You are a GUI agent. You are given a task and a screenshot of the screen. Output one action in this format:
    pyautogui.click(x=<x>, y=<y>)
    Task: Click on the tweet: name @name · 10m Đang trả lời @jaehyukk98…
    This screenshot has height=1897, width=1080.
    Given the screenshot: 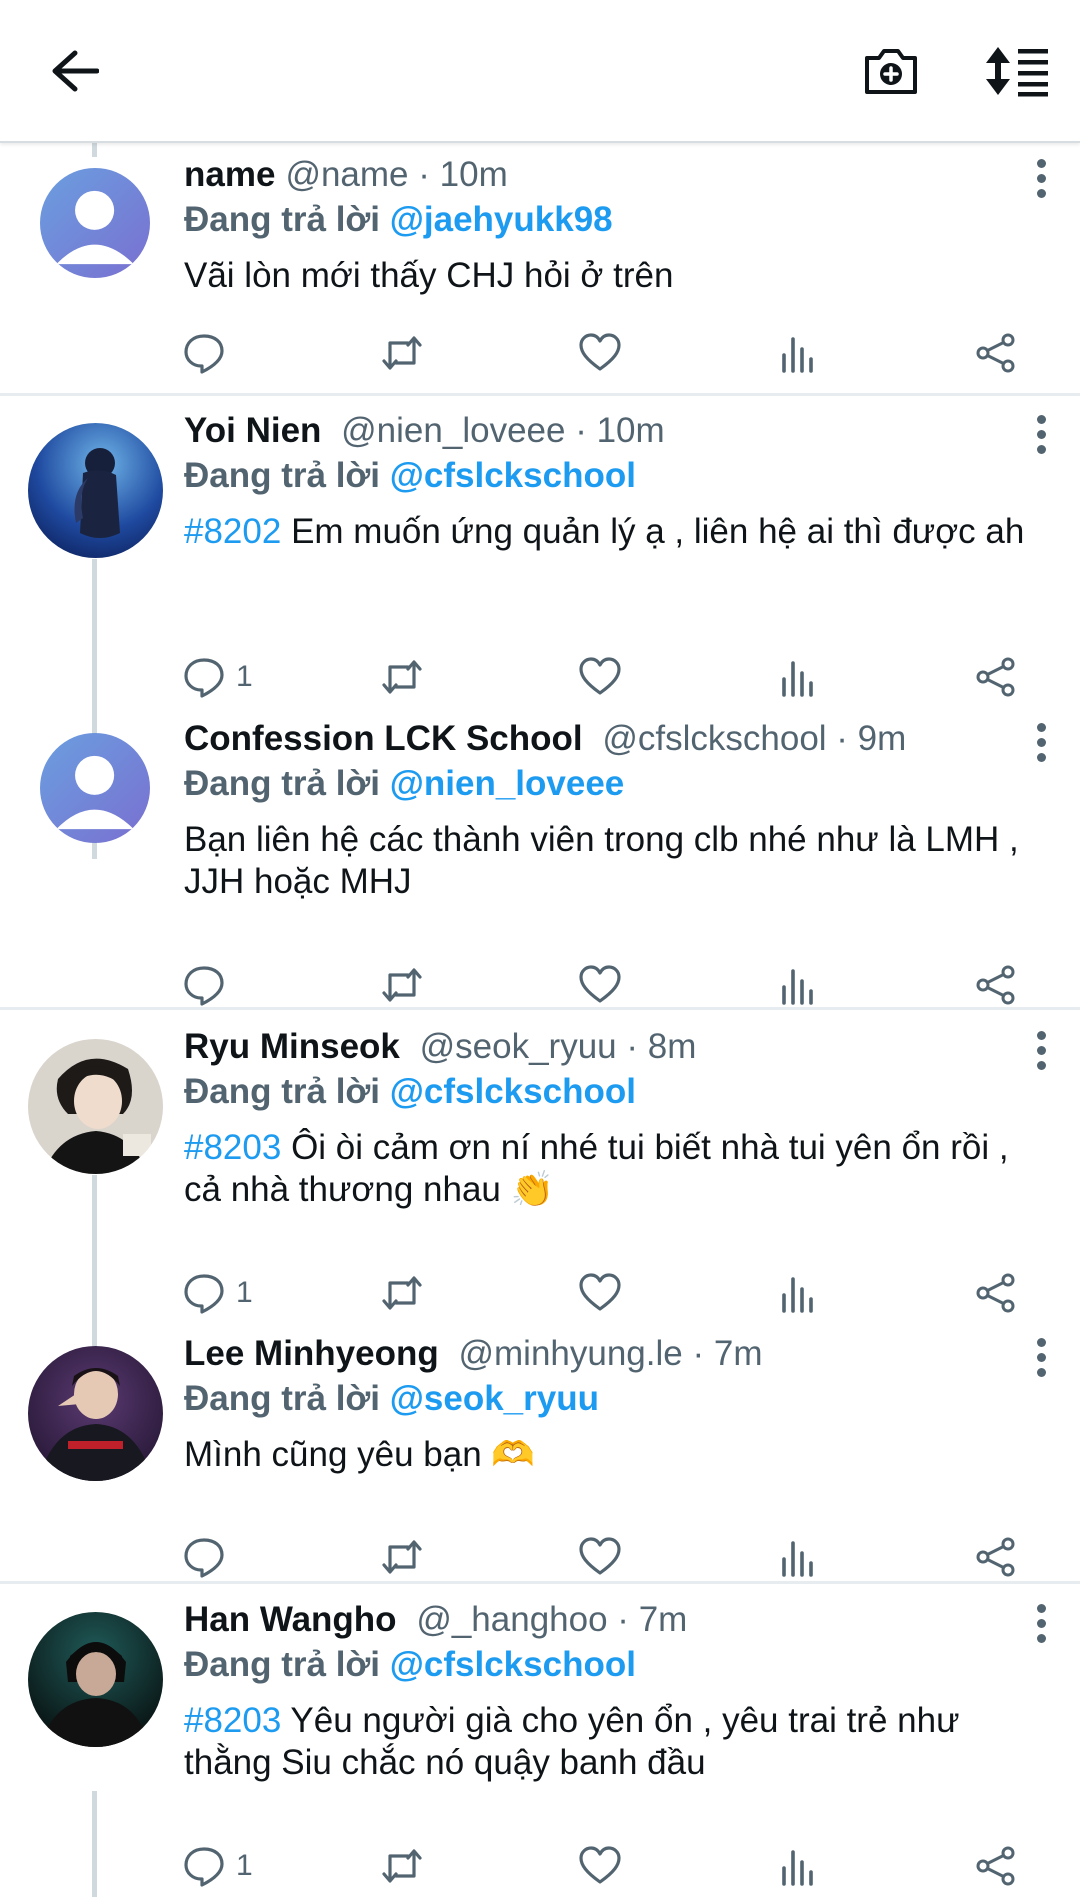 What is the action you would take?
    pyautogui.click(x=540, y=268)
    